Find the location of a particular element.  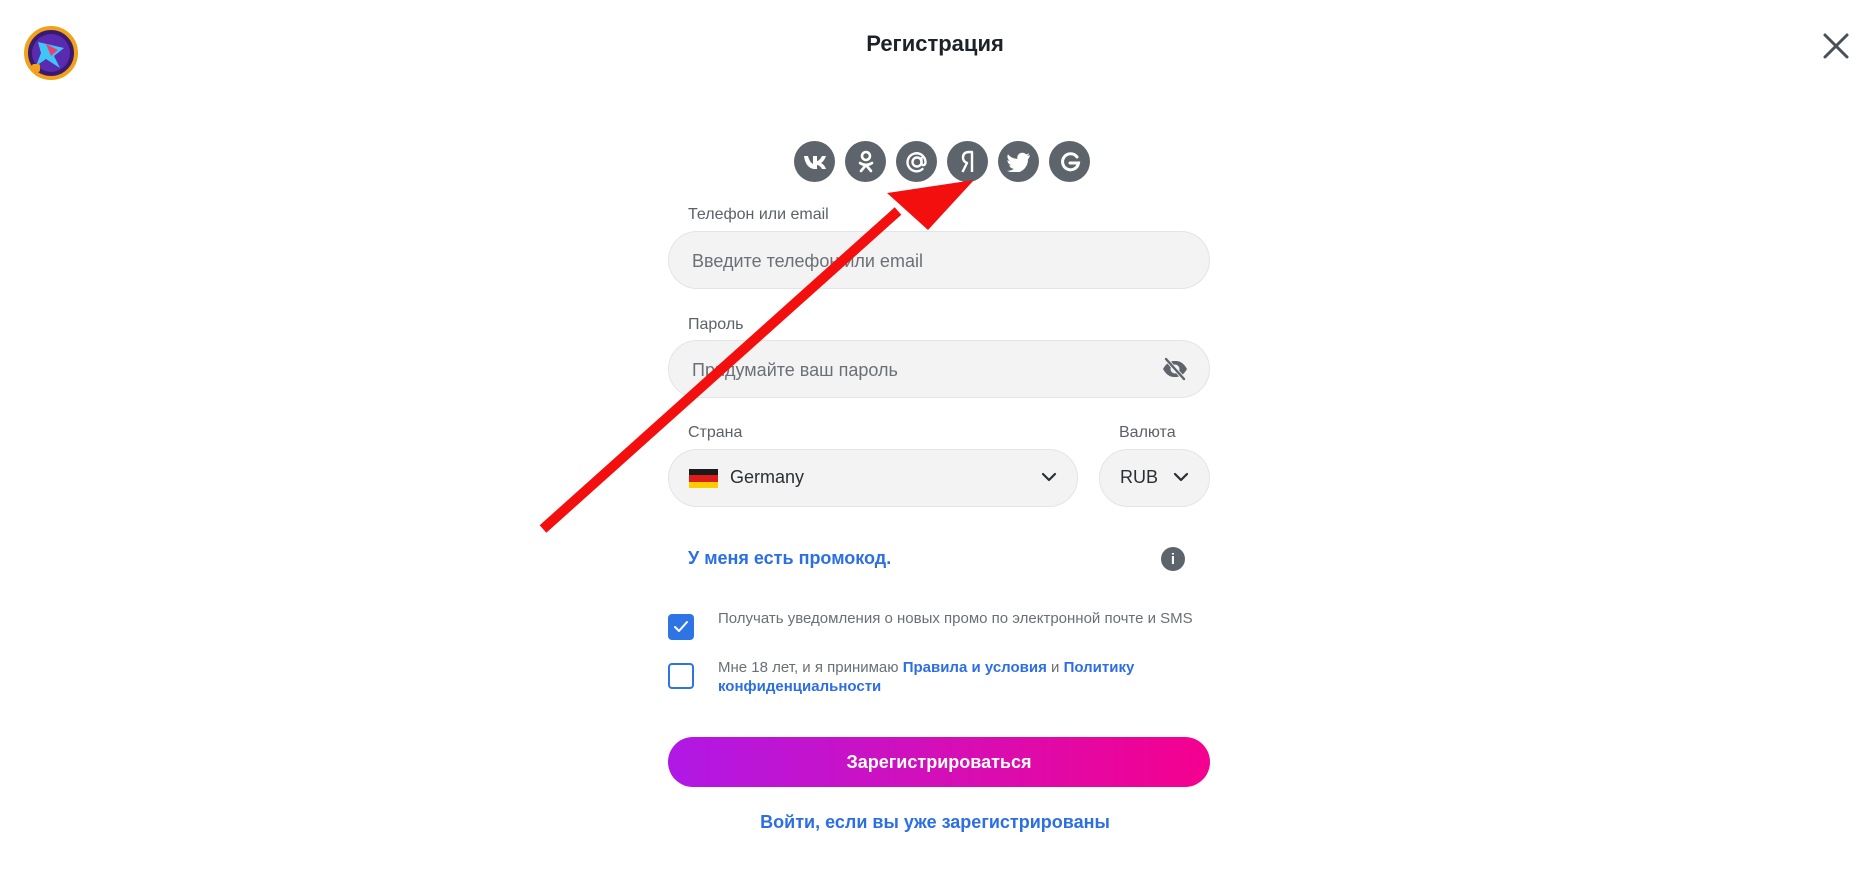

yandex-icon is located at coordinates (966, 161).